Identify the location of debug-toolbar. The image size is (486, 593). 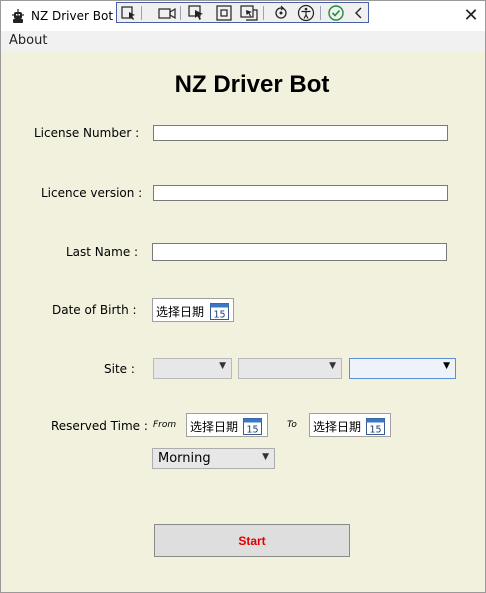
(242, 12).